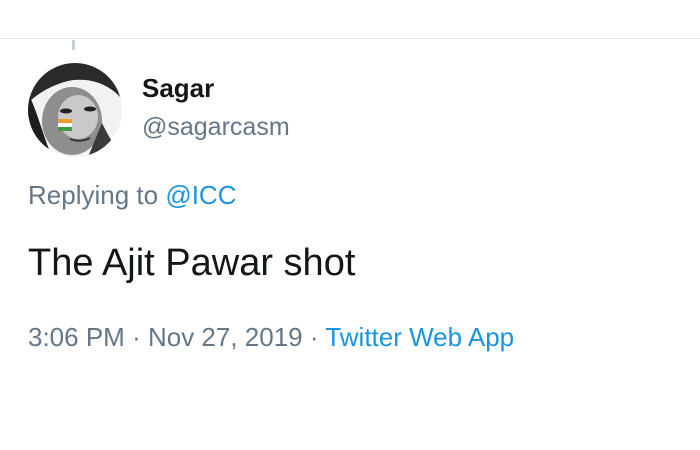 This screenshot has width=700, height=450. I want to click on tweet-source-link: Twitter Web App, so click(419, 337).